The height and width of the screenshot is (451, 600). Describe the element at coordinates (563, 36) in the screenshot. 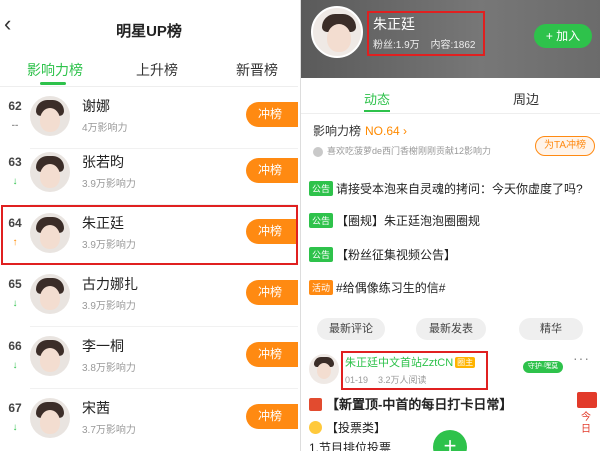

I see `join-button: + 加入` at that location.